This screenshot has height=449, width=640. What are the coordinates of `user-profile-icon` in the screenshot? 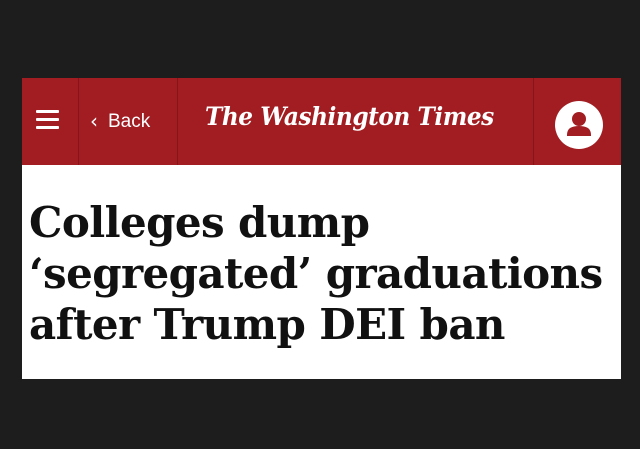 It's located at (579, 124).